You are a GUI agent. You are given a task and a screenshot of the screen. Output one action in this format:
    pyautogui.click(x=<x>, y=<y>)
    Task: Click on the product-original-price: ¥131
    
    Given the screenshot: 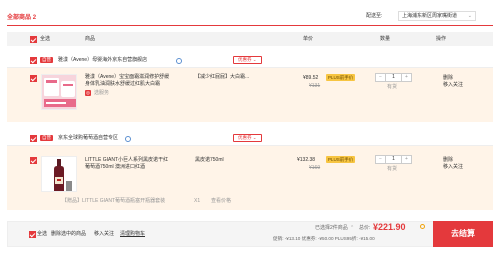 What is the action you would take?
    pyautogui.click(x=315, y=86)
    